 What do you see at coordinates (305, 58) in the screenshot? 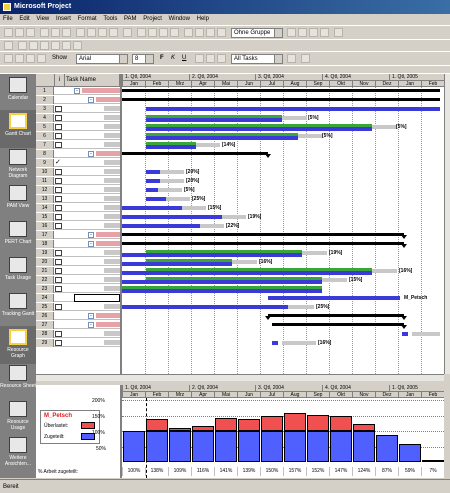
I see `gantt-wizard-icon` at bounding box center [305, 58].